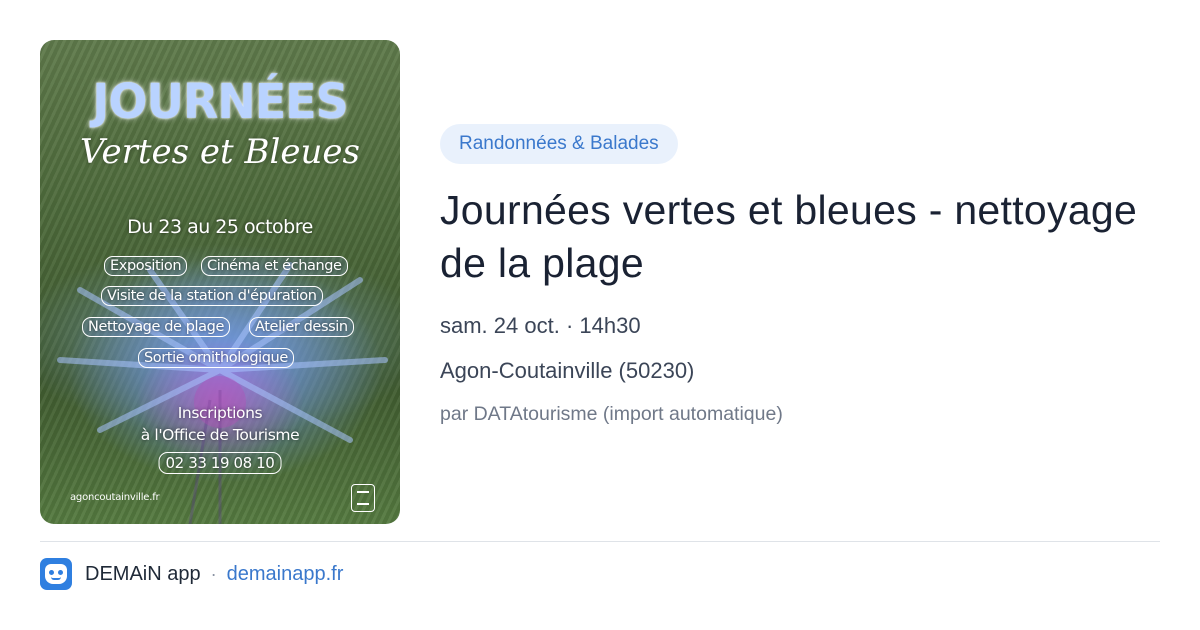 Image resolution: width=1200 pixels, height=630 pixels. What do you see at coordinates (540, 325) in the screenshot?
I see `event-date-time: sam. 24 oct. · 14h30` at bounding box center [540, 325].